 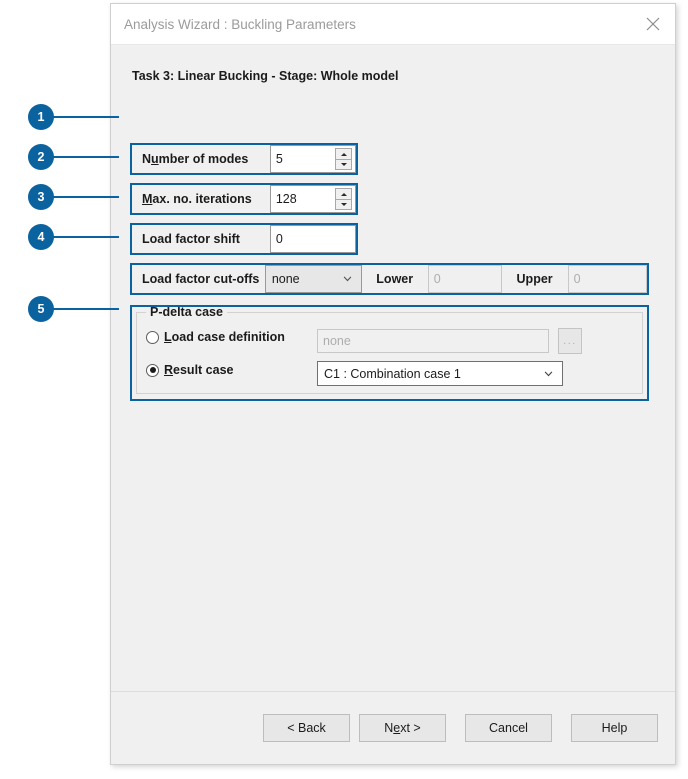 What do you see at coordinates (41, 157) in the screenshot?
I see `annotation-badge-2: 2` at bounding box center [41, 157].